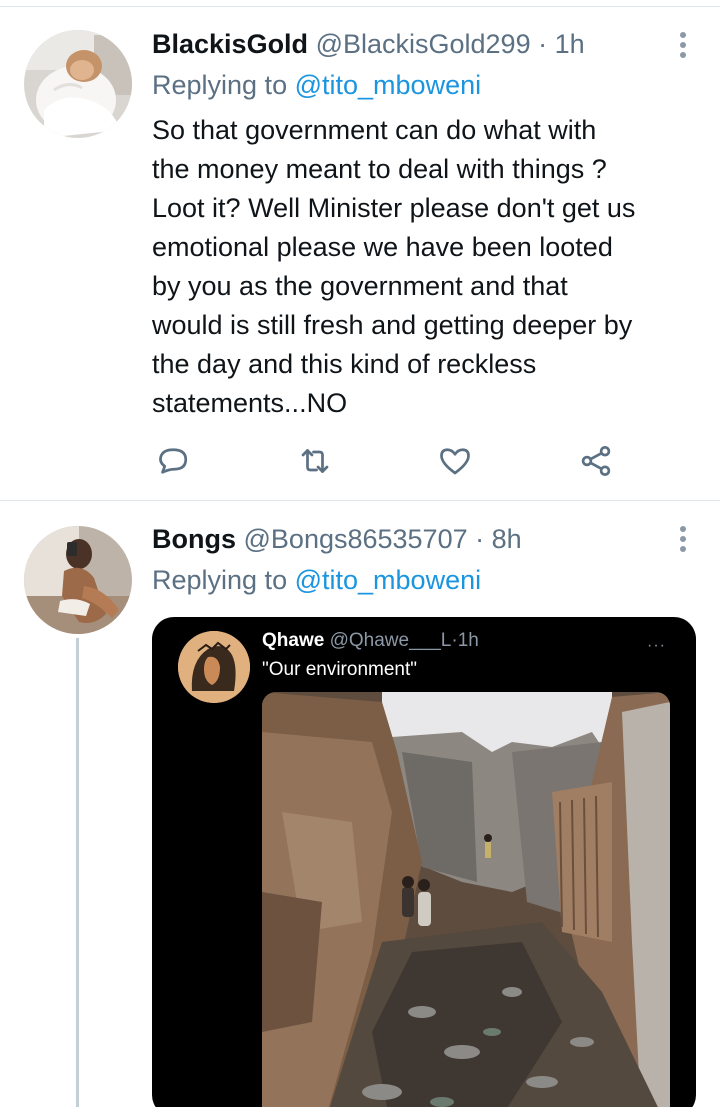 This screenshot has width=720, height=1107. I want to click on thread-line, so click(77, 872).